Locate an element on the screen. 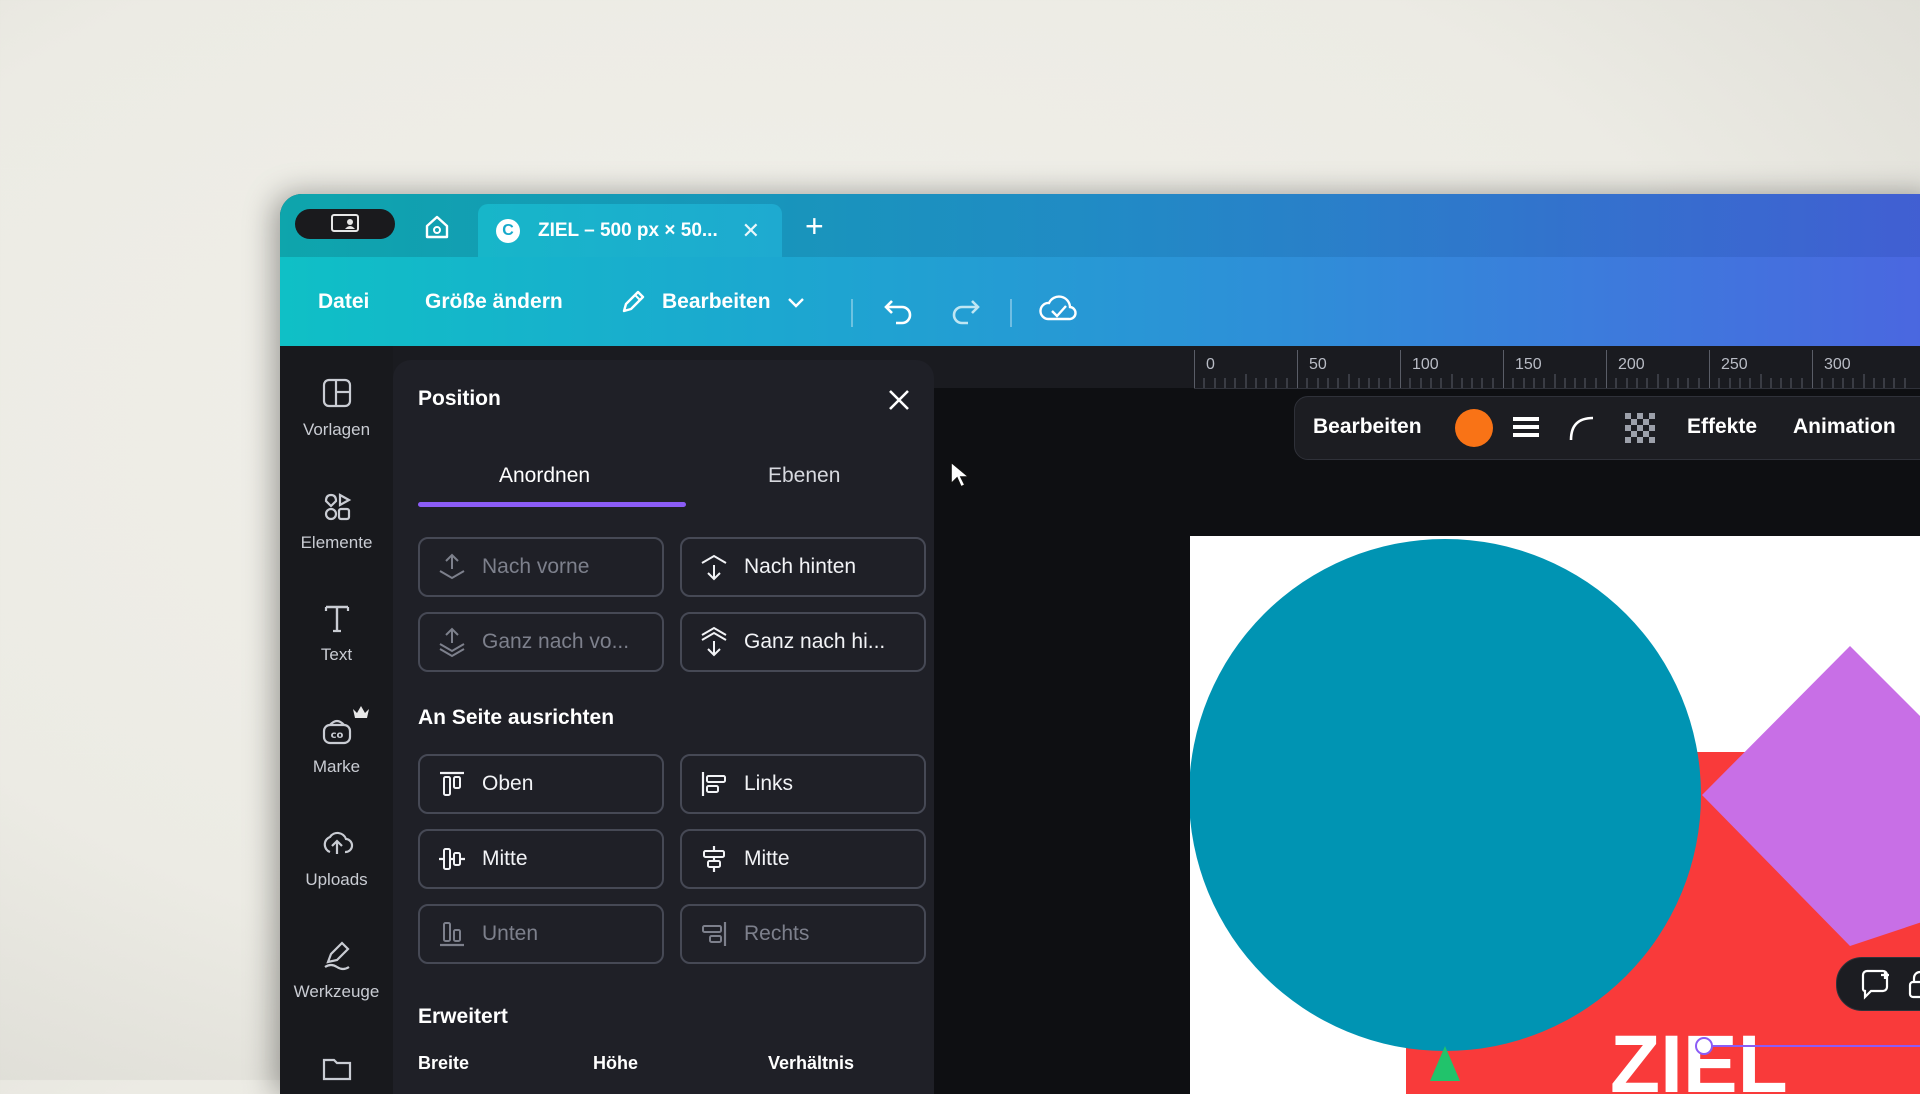 The width and height of the screenshot is (1920, 1094). brand-icon: co is located at coordinates (336, 732).